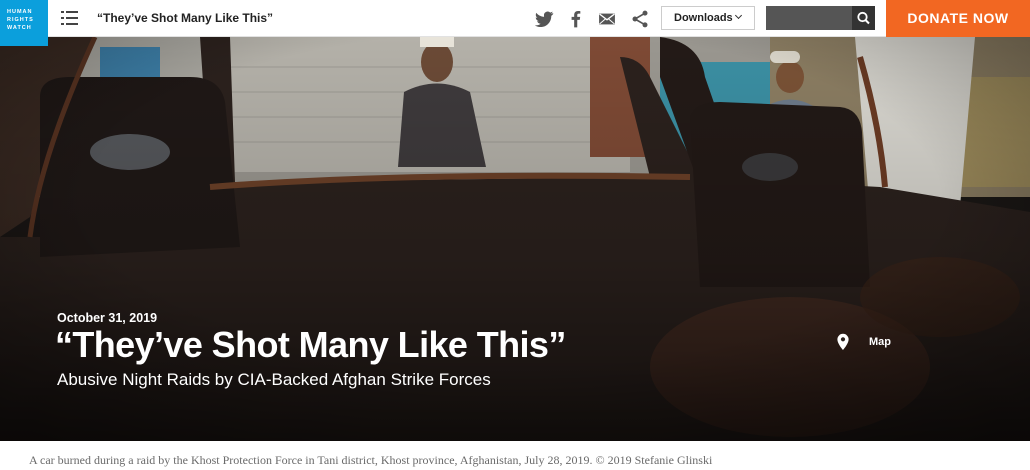  I want to click on page-title: “They’ve Shot Many Like This”, so click(185, 18).